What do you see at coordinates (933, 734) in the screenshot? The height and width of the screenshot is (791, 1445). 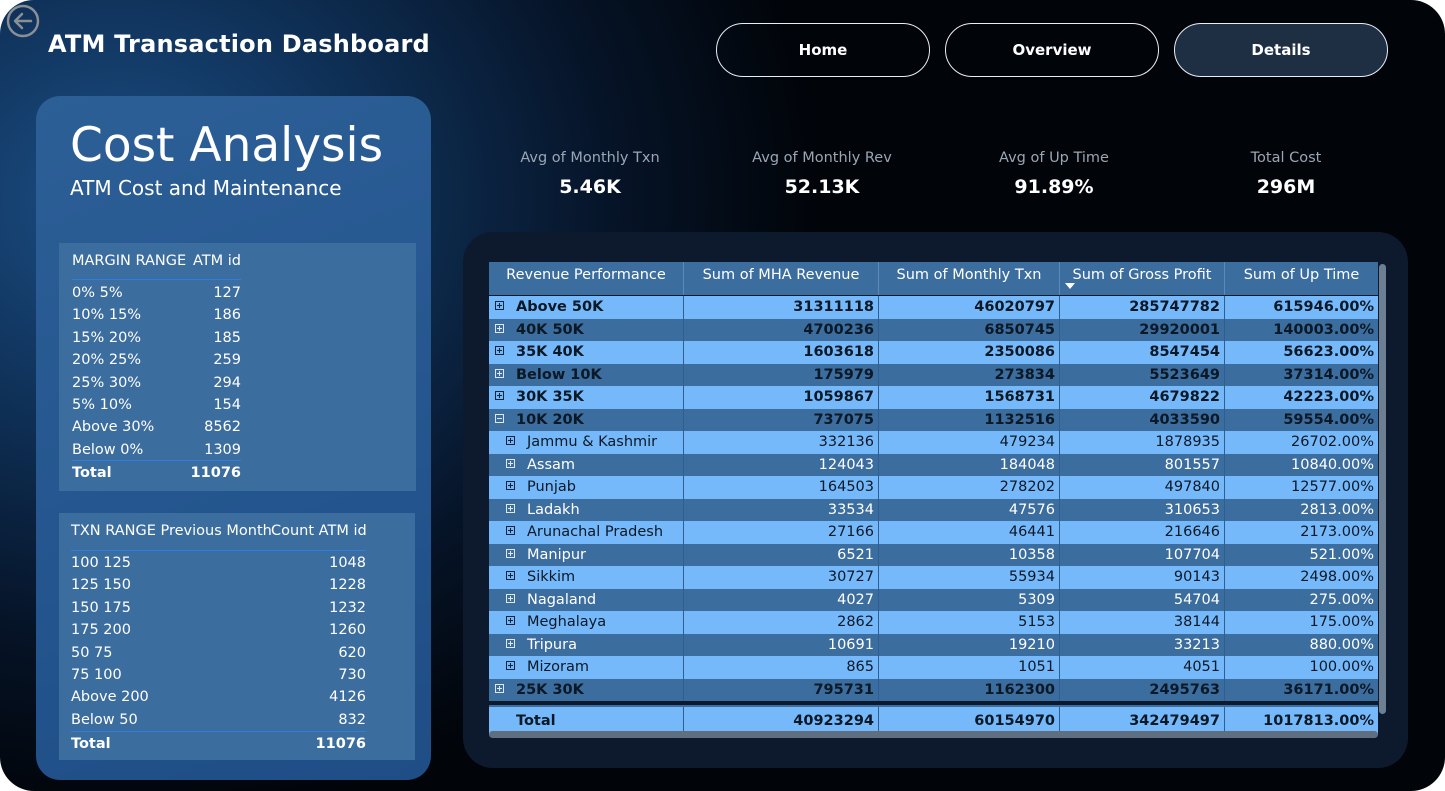 I see `horizontal-scrollbar` at bounding box center [933, 734].